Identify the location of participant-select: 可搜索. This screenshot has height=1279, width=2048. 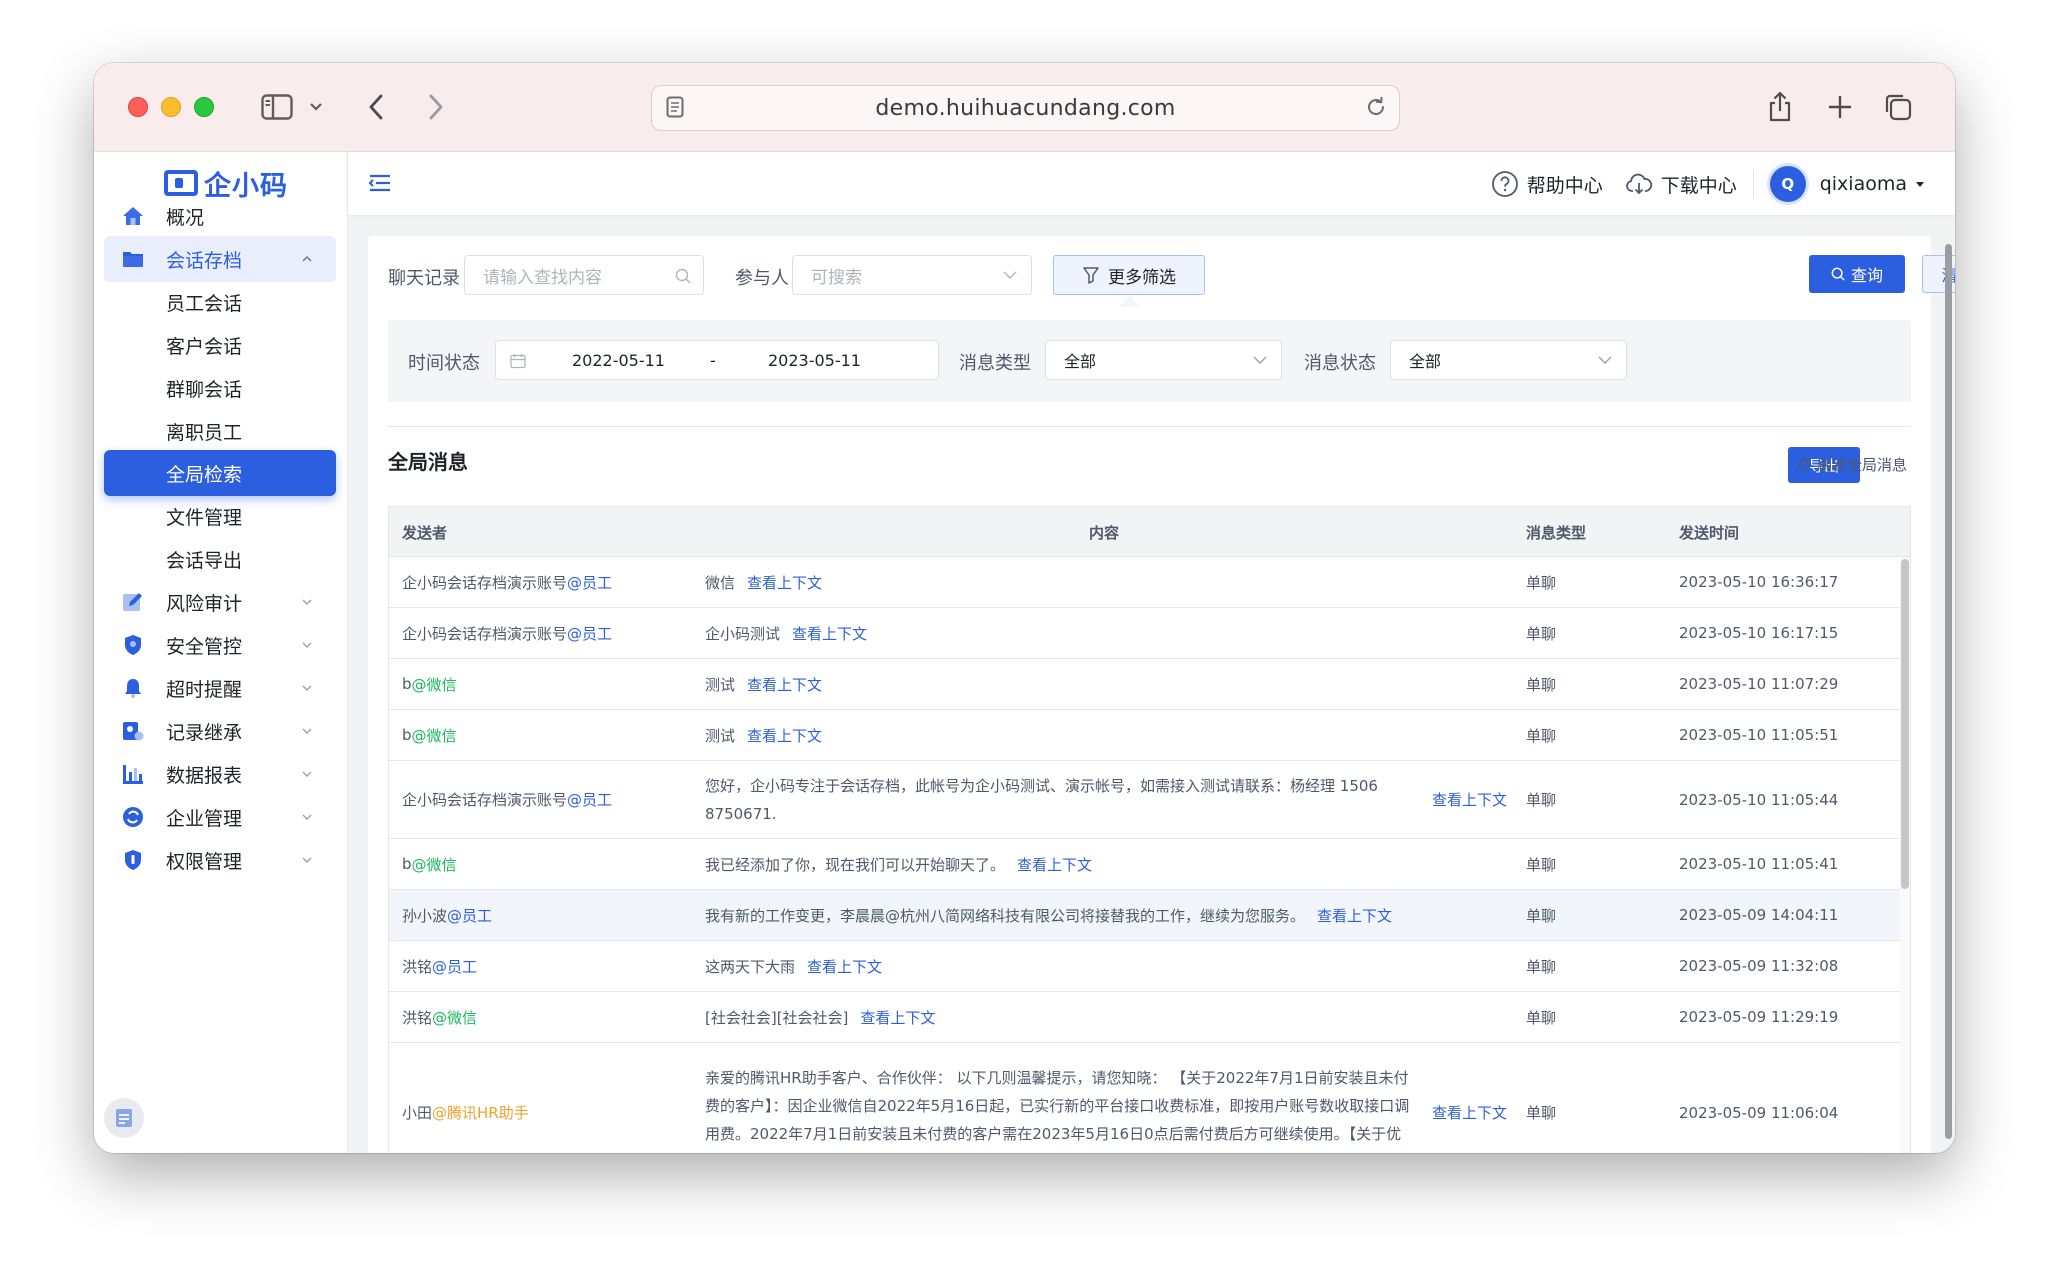
(912, 275).